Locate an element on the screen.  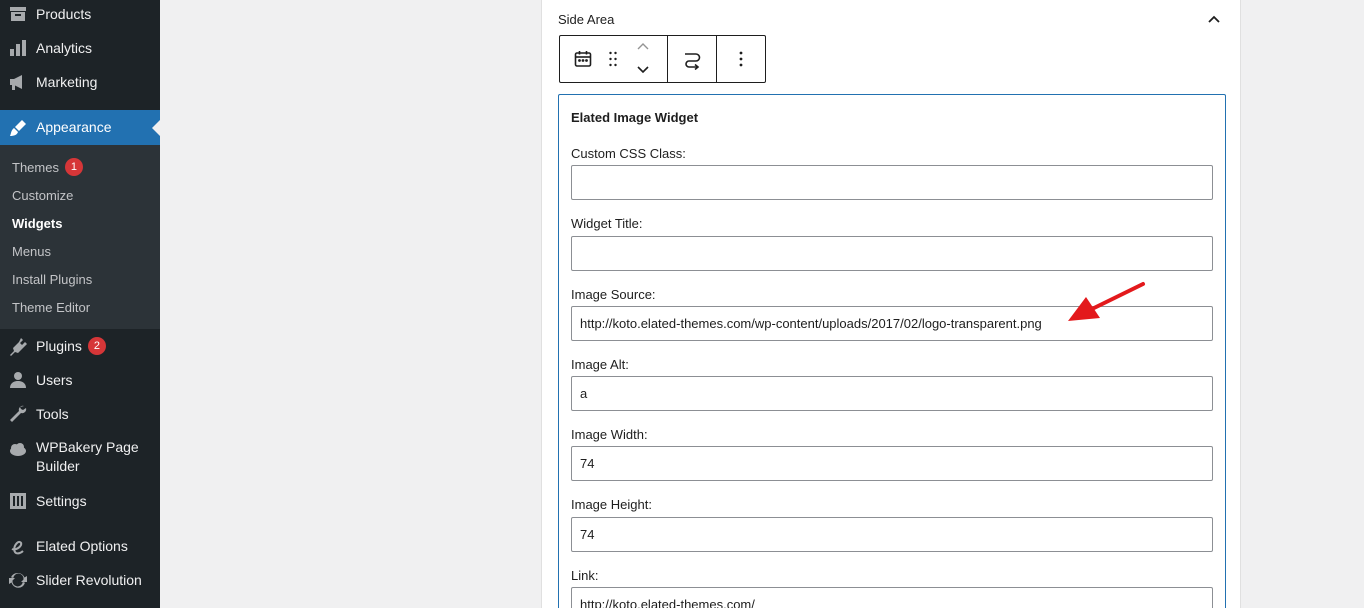
menu-item-analytics: Analytics is located at coordinates (80, 48).